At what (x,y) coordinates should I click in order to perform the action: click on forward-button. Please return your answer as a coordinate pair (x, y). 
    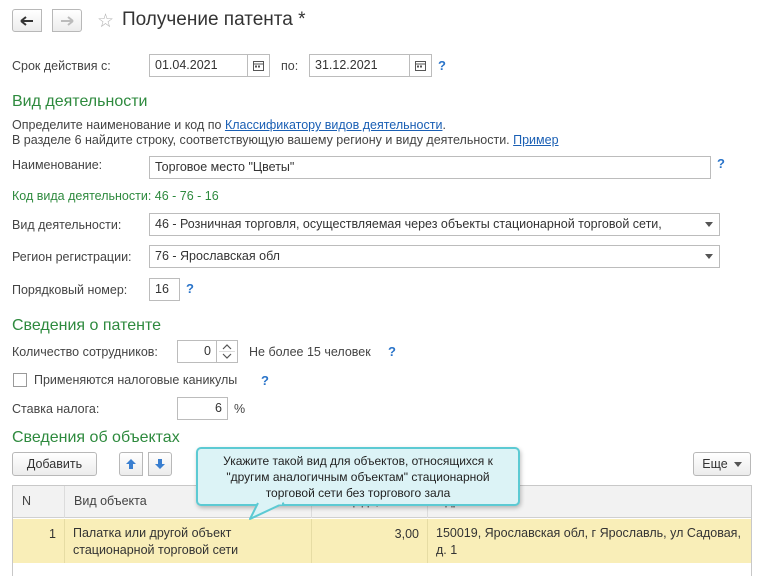
    Looking at the image, I should click on (67, 20).